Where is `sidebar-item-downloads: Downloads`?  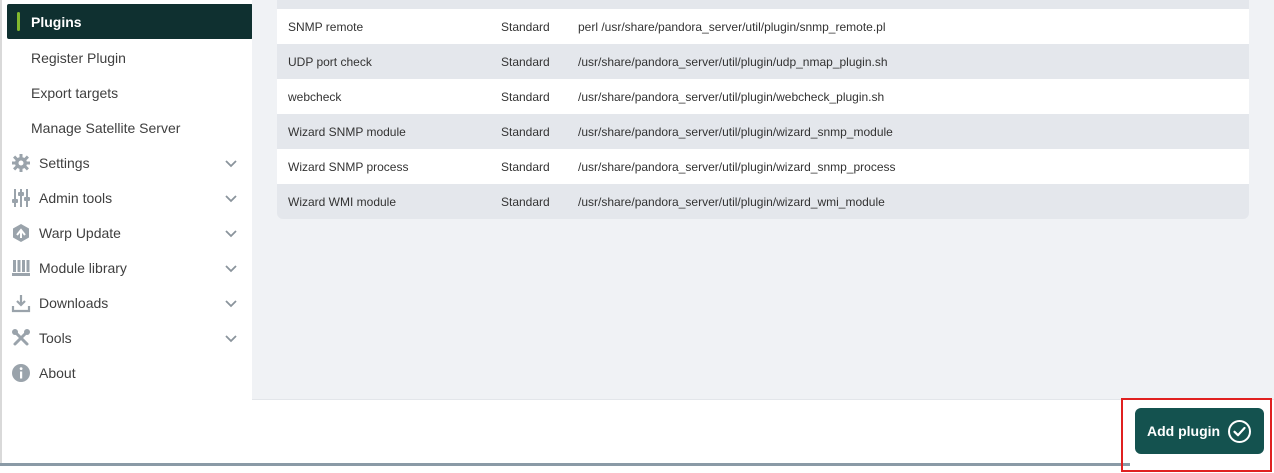
sidebar-item-downloads: Downloads is located at coordinates (127, 302).